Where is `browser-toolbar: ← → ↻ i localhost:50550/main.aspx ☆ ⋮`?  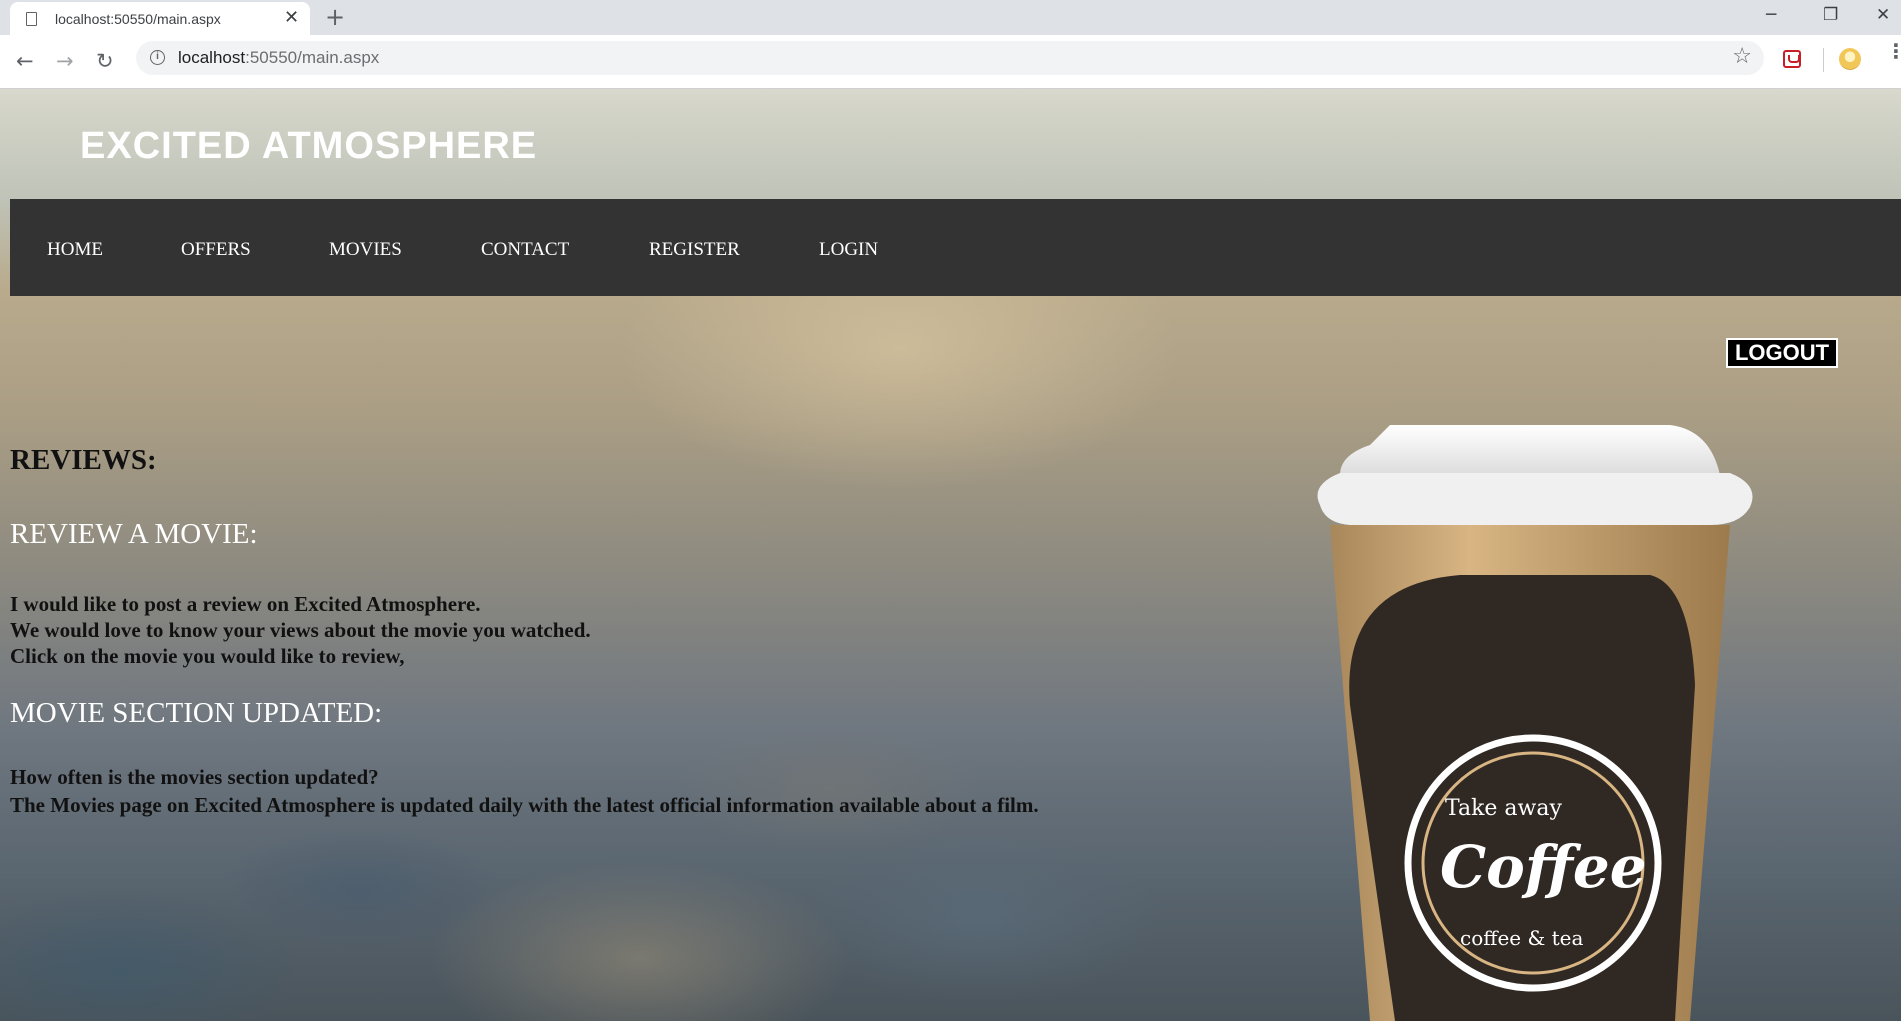
browser-toolbar: ← → ↻ i localhost:50550/main.aspx ☆ ⋮ is located at coordinates (950, 62).